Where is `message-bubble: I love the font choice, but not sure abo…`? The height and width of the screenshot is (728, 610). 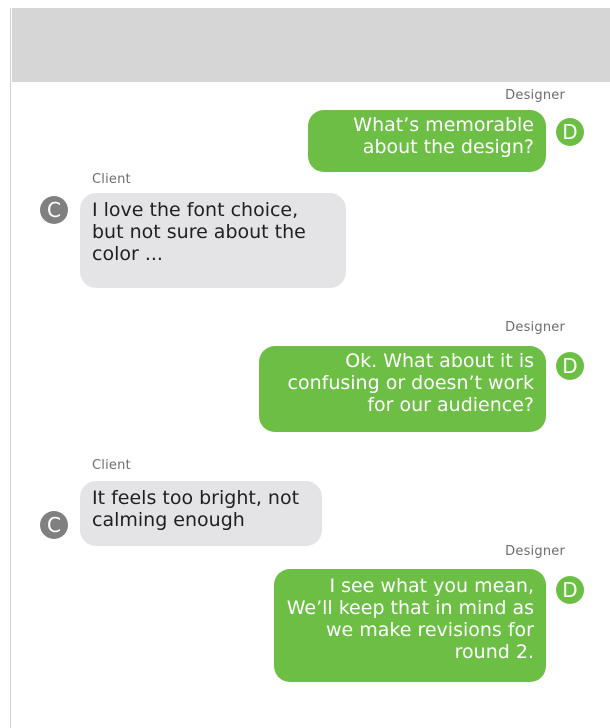
message-bubble: I love the font choice, but not sure abo… is located at coordinates (213, 240).